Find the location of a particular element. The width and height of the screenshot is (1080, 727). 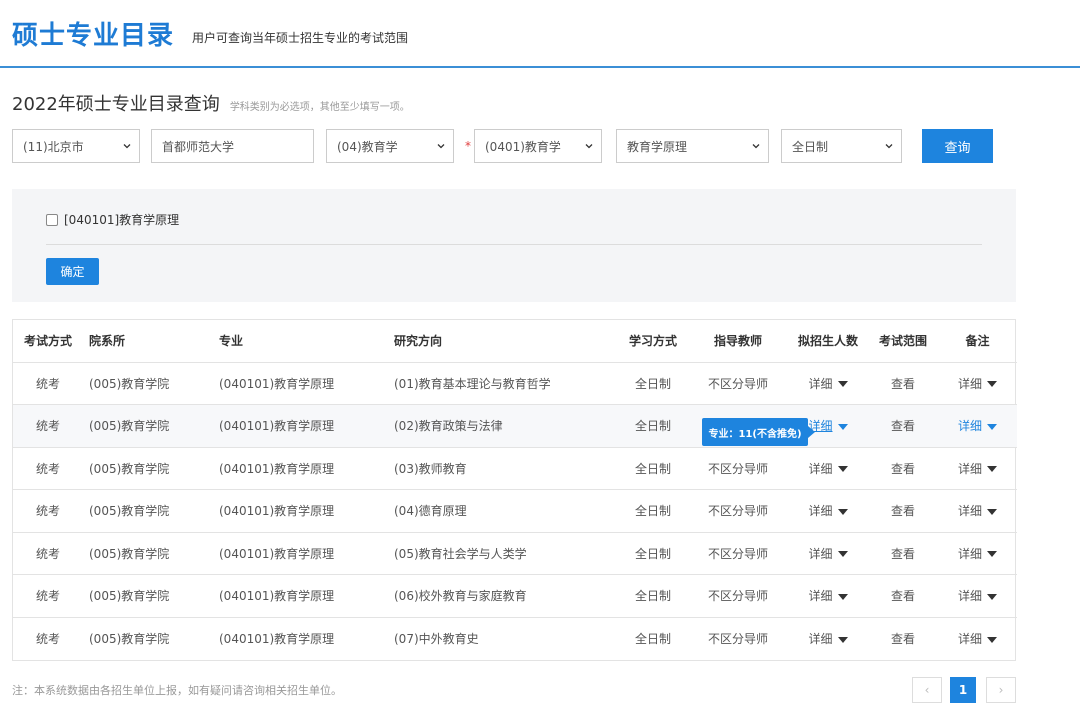

confirm-button: 确定 is located at coordinates (72, 271).